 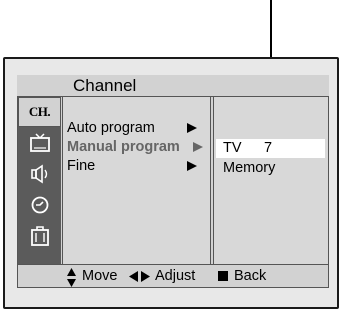 What do you see at coordinates (100, 276) in the screenshot?
I see `move-hint: Move` at bounding box center [100, 276].